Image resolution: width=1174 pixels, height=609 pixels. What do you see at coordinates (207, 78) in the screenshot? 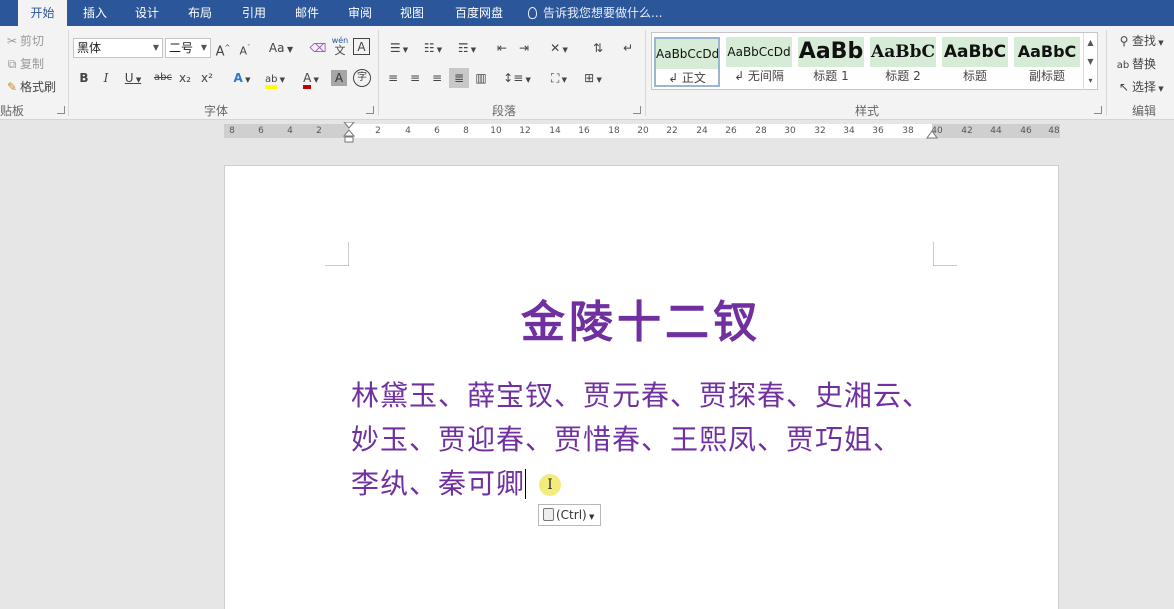
I see `superscript-button: x²` at bounding box center [207, 78].